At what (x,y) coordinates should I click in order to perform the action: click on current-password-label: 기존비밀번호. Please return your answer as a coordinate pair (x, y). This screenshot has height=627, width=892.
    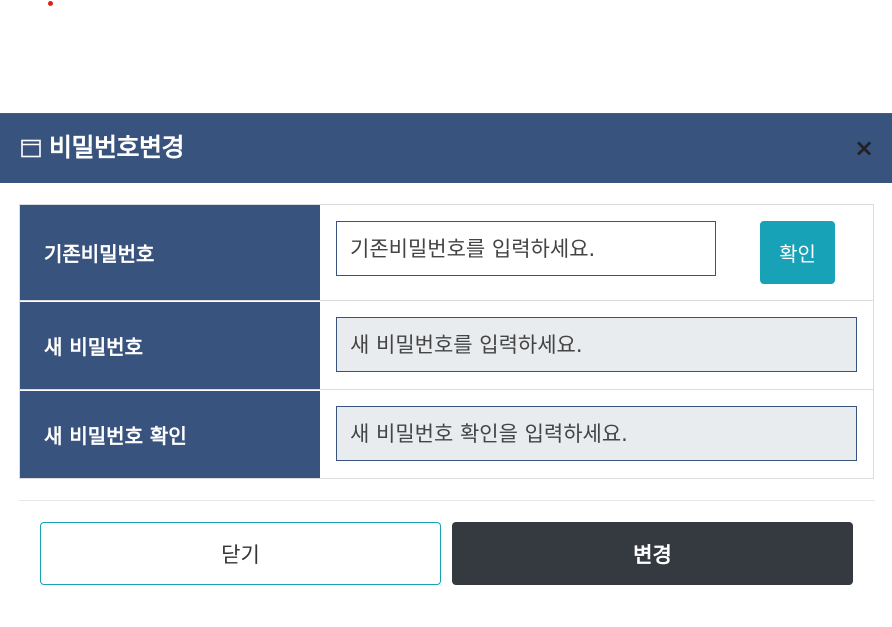
    Looking at the image, I should click on (170, 252).